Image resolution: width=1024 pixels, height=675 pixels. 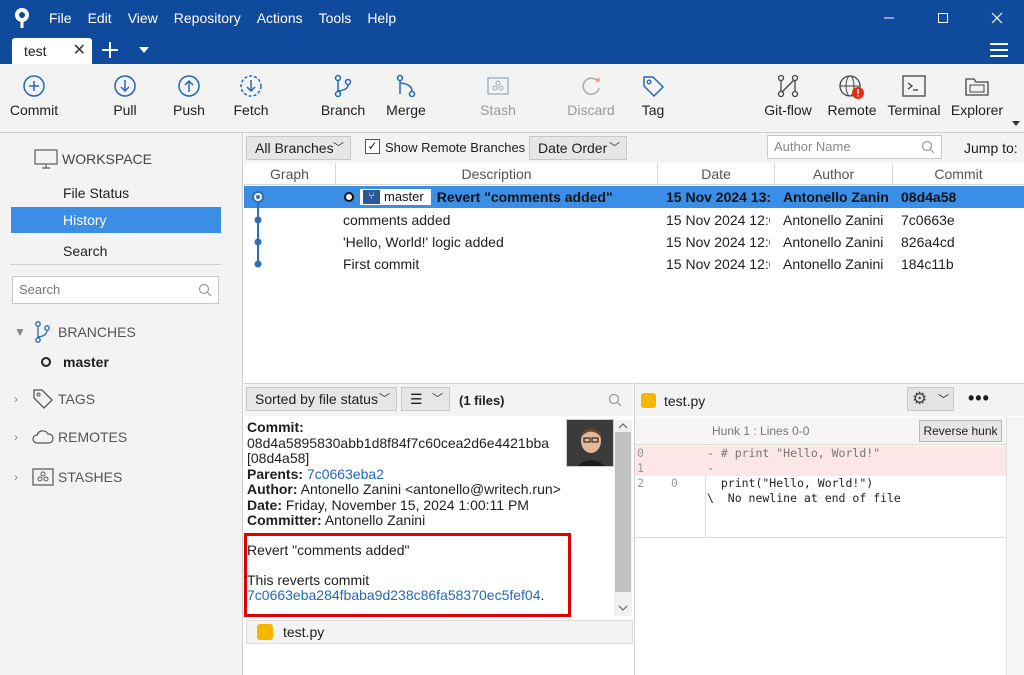 I want to click on branch-filter-dropdown: All Branches ﹀, so click(x=298, y=148).